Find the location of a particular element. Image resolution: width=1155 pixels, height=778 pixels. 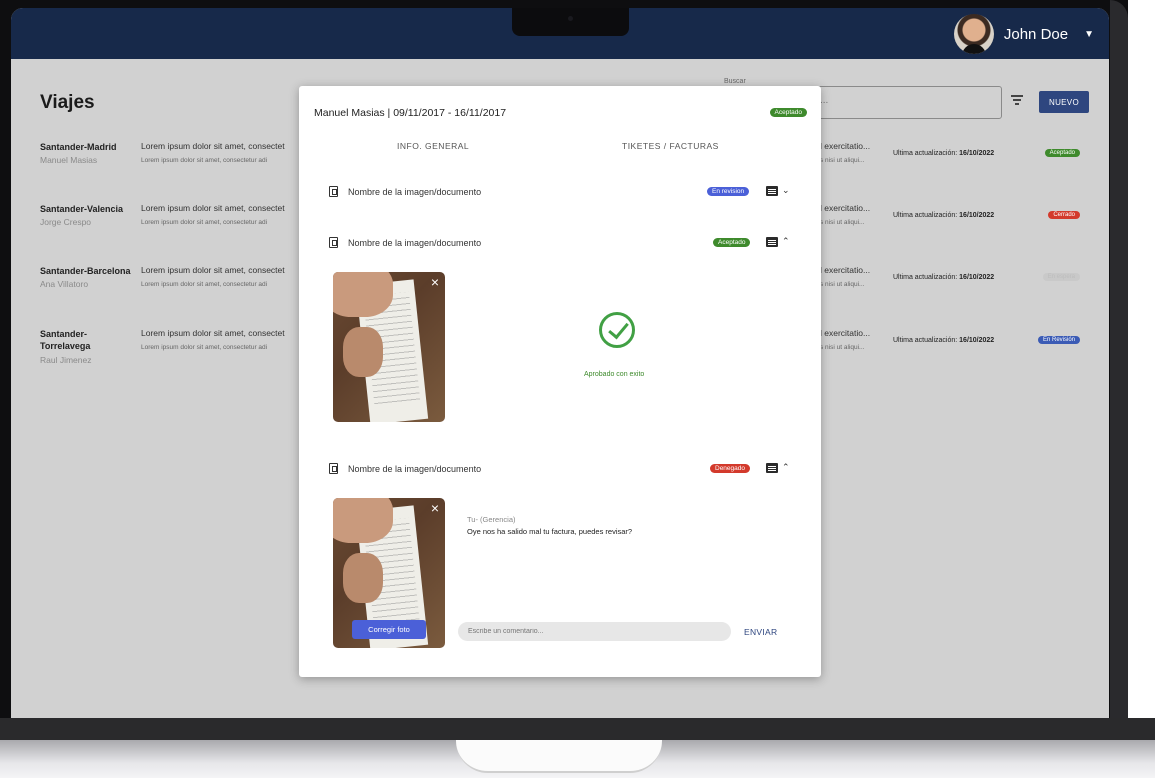

laptop-bezel is located at coordinates (1119, 370).